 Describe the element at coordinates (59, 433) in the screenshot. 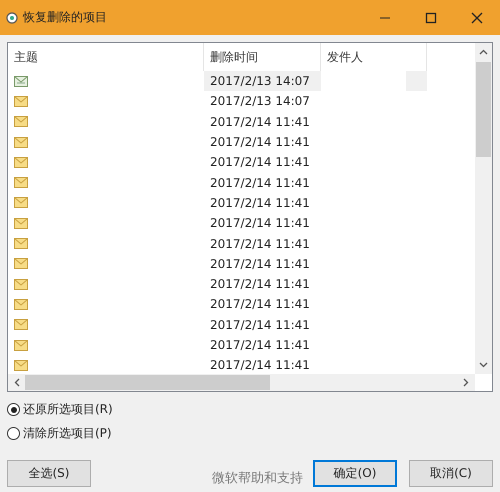

I see `radio-option: 清除所选项目(P)` at that location.